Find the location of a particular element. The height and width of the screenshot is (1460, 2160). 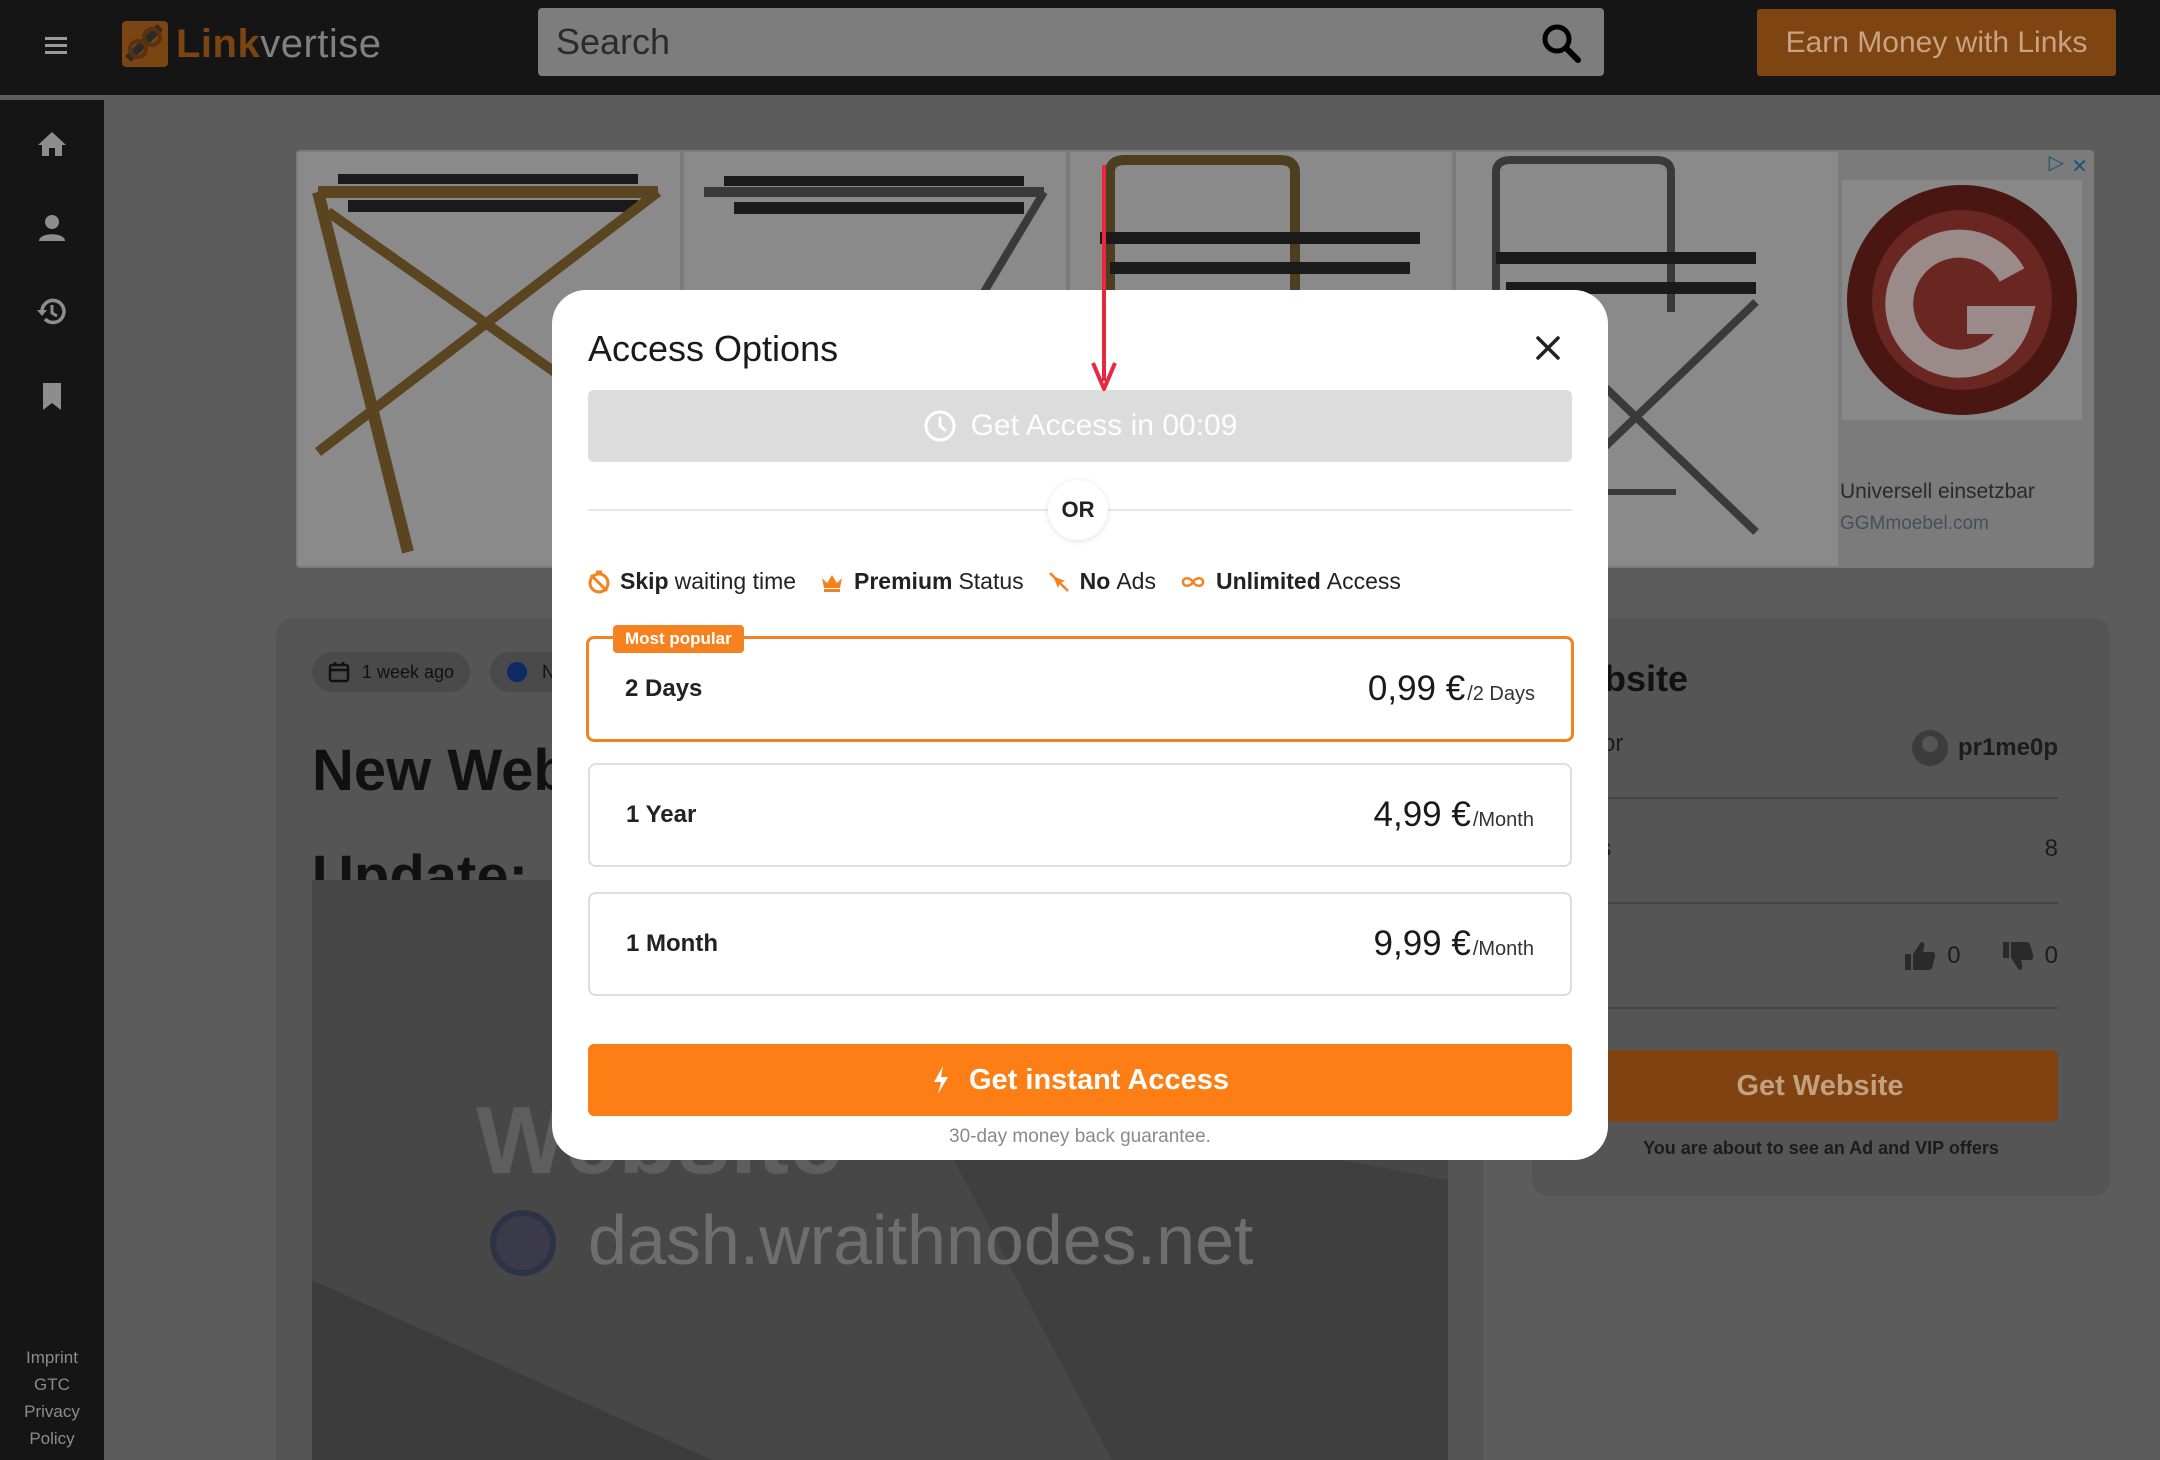

instant-access-label: Get instant Access is located at coordinates (1099, 1079).